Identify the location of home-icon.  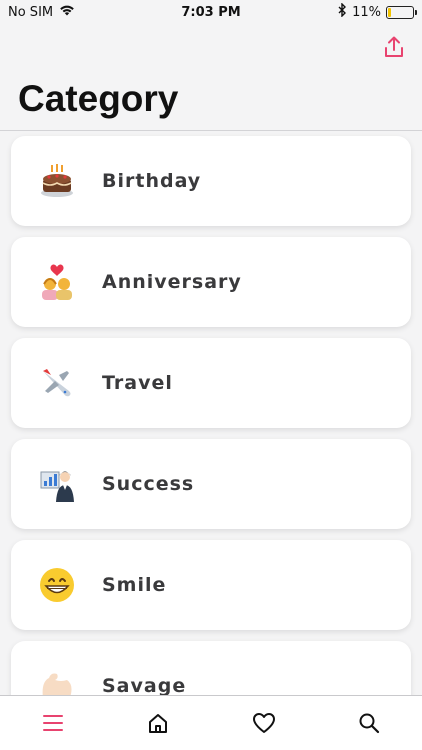
(158, 723).